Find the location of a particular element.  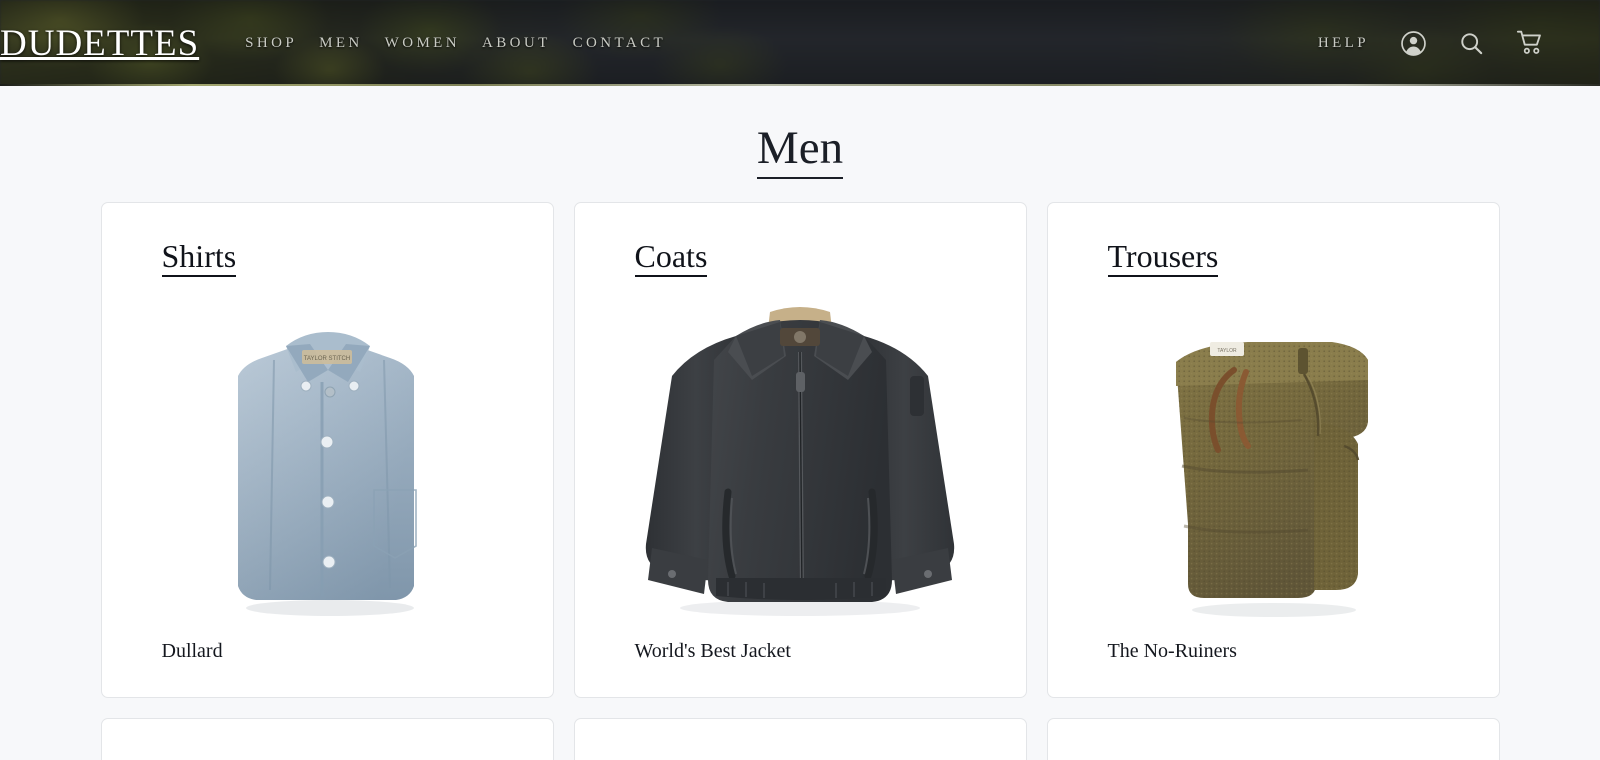

account-icon is located at coordinates (1413, 43).